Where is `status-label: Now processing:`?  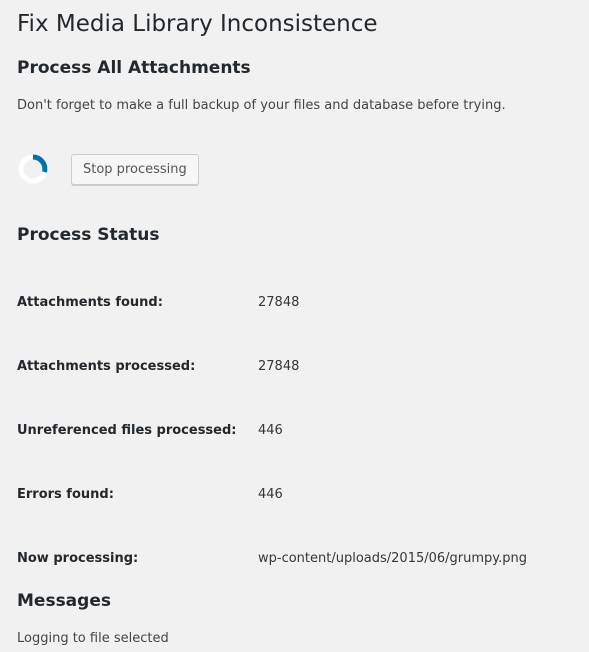 status-label: Now processing: is located at coordinates (78, 558).